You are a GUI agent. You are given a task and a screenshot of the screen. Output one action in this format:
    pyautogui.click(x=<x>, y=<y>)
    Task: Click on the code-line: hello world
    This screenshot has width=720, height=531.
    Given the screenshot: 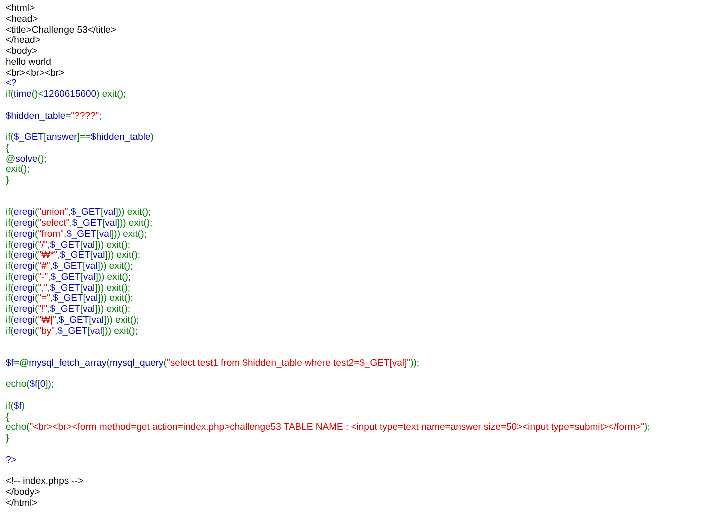 What is the action you would take?
    pyautogui.click(x=29, y=62)
    